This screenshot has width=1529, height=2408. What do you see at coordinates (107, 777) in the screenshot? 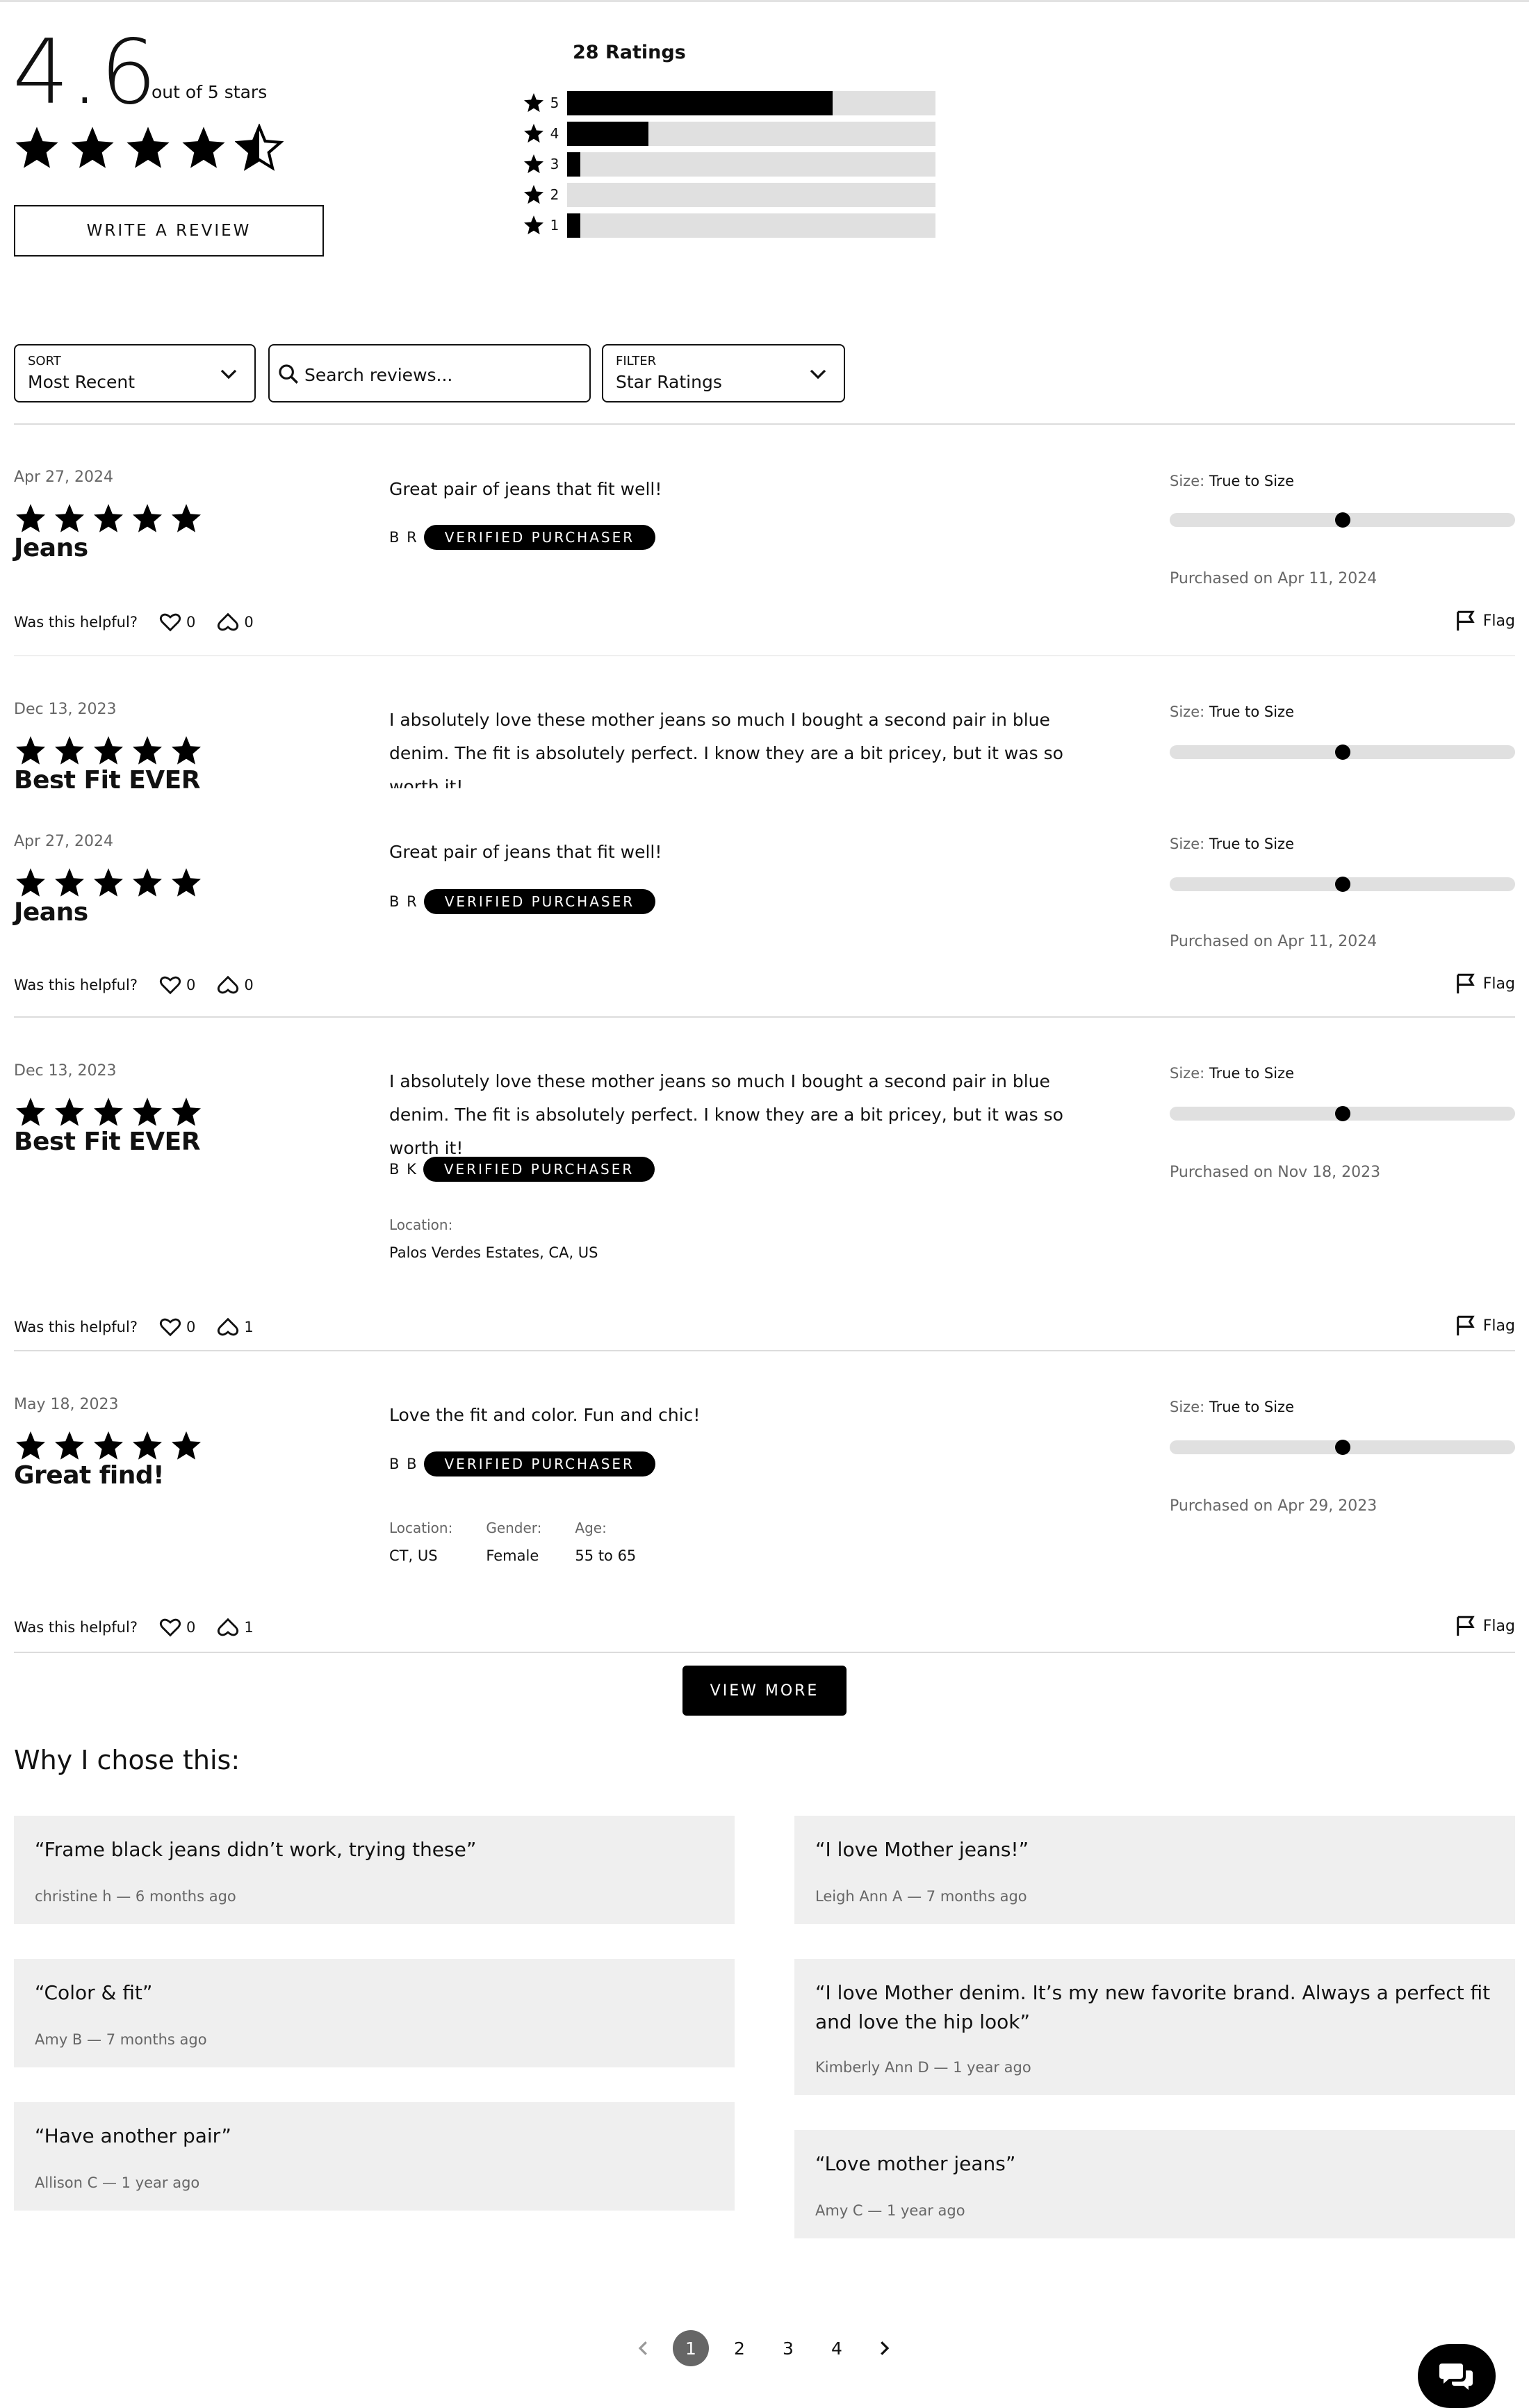
I see `review-title: Best Fit EVER` at bounding box center [107, 777].